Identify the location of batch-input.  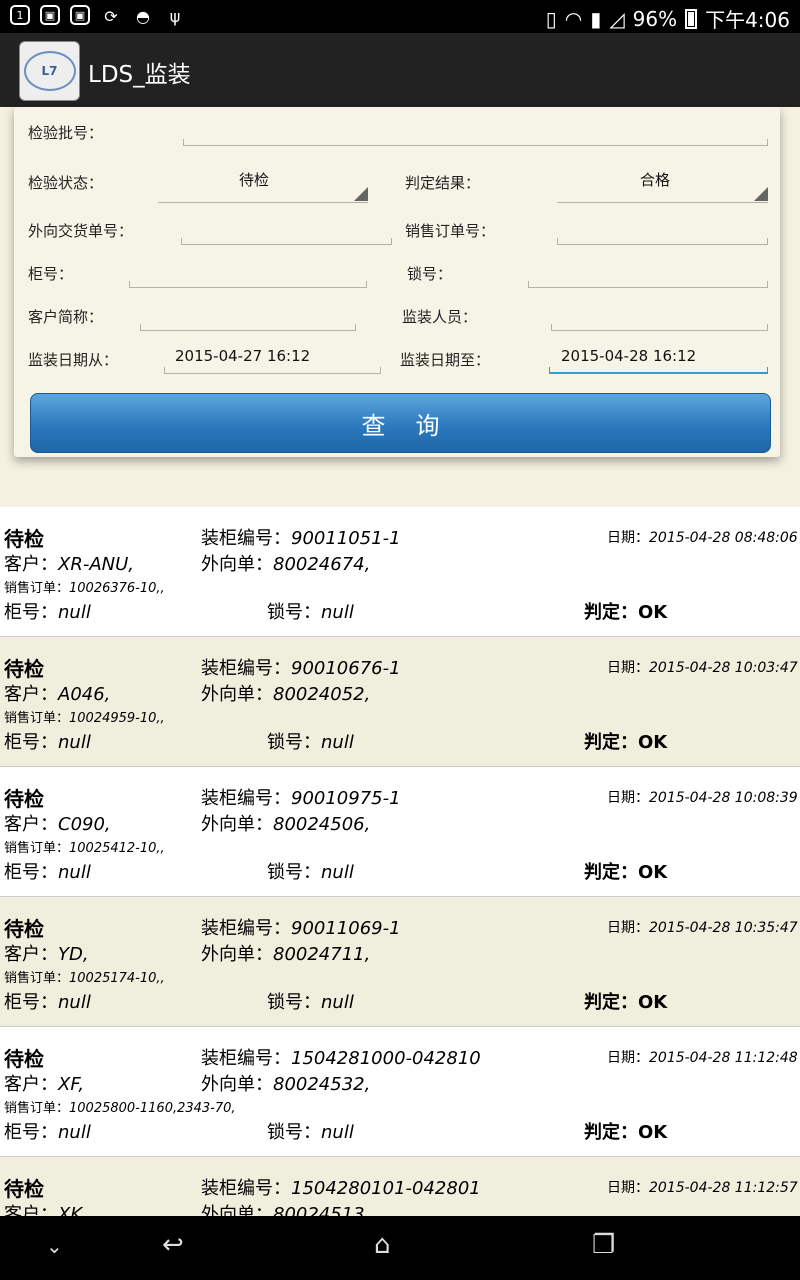
(475, 142).